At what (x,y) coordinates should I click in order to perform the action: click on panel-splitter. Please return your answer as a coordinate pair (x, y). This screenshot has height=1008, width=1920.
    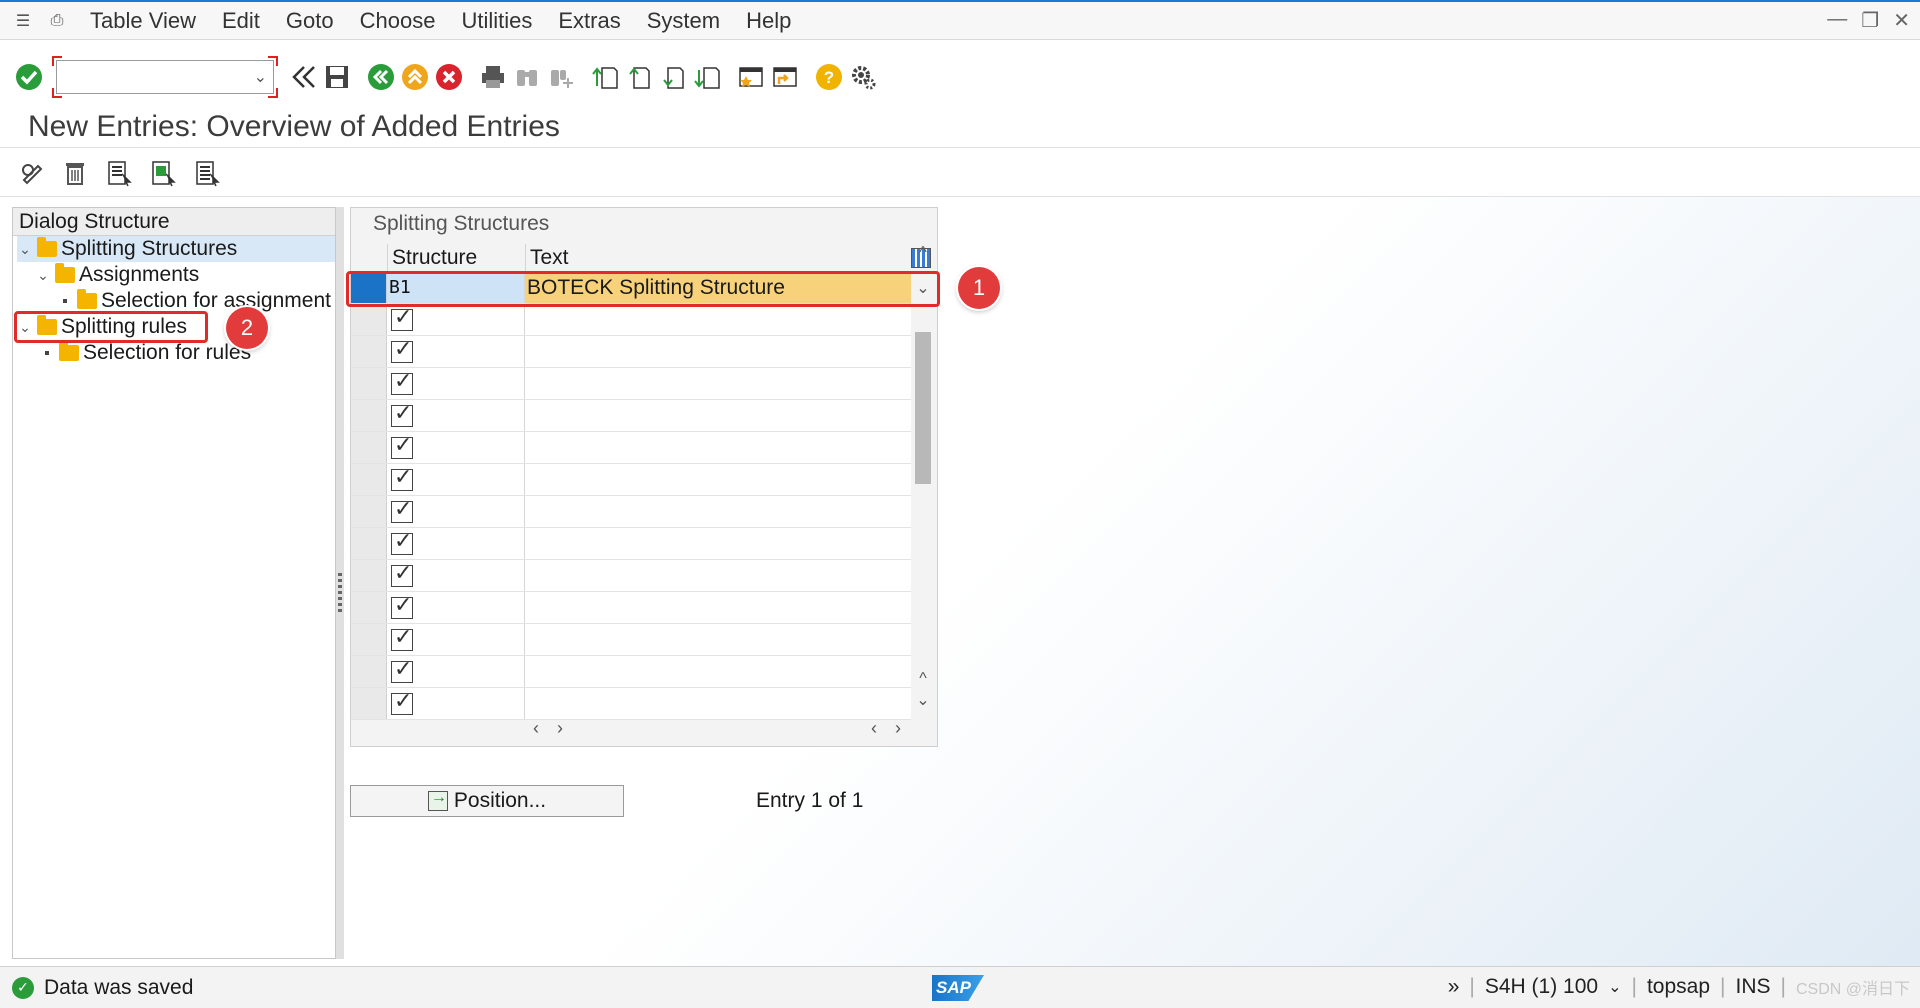
    Looking at the image, I should click on (340, 583).